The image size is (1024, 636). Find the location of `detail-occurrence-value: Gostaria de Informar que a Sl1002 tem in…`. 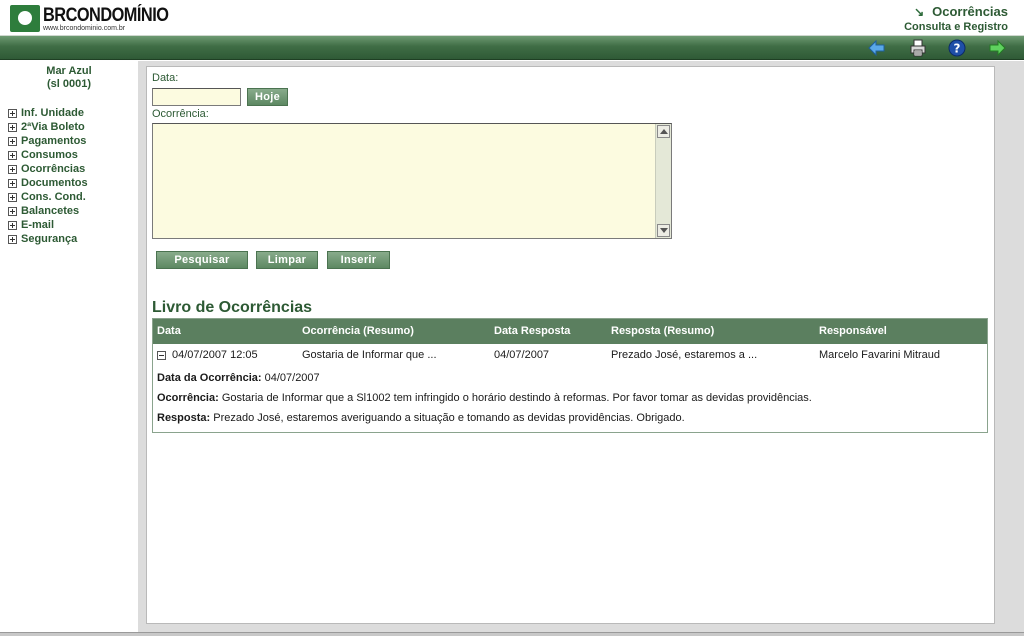

detail-occurrence-value: Gostaria de Informar que a Sl1002 tem in… is located at coordinates (516, 398).